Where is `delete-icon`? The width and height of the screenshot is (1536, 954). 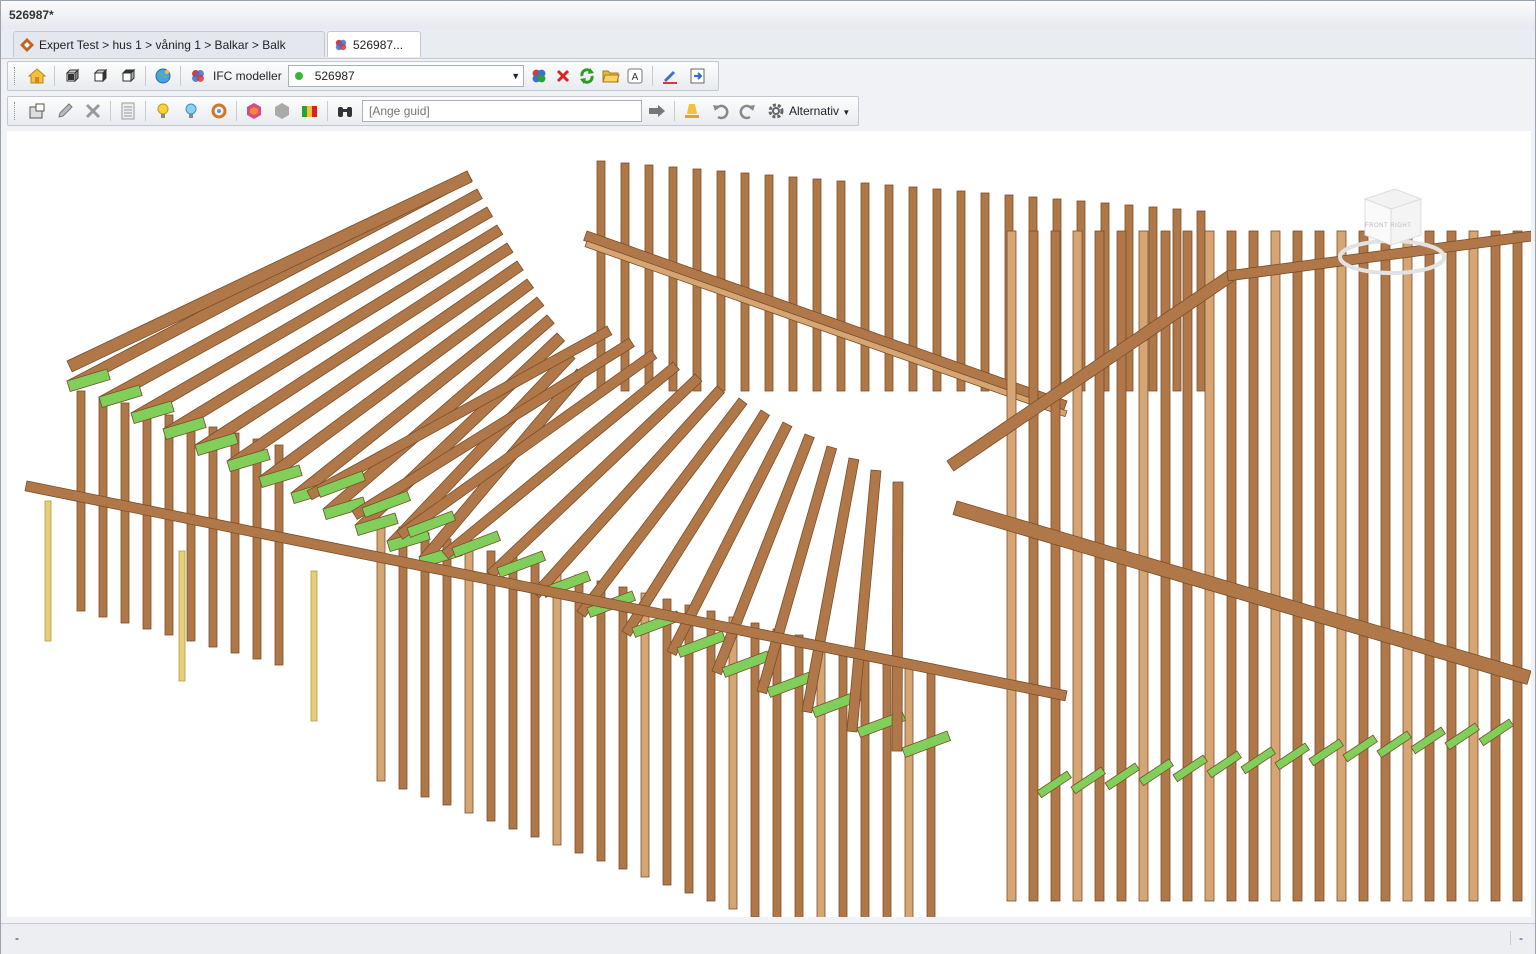
delete-icon is located at coordinates (563, 76).